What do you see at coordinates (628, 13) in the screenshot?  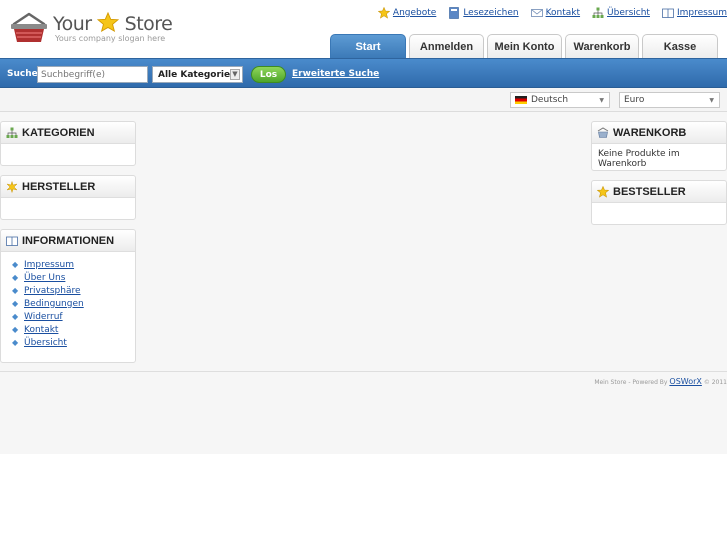 I see `toplink-label: Übersicht` at bounding box center [628, 13].